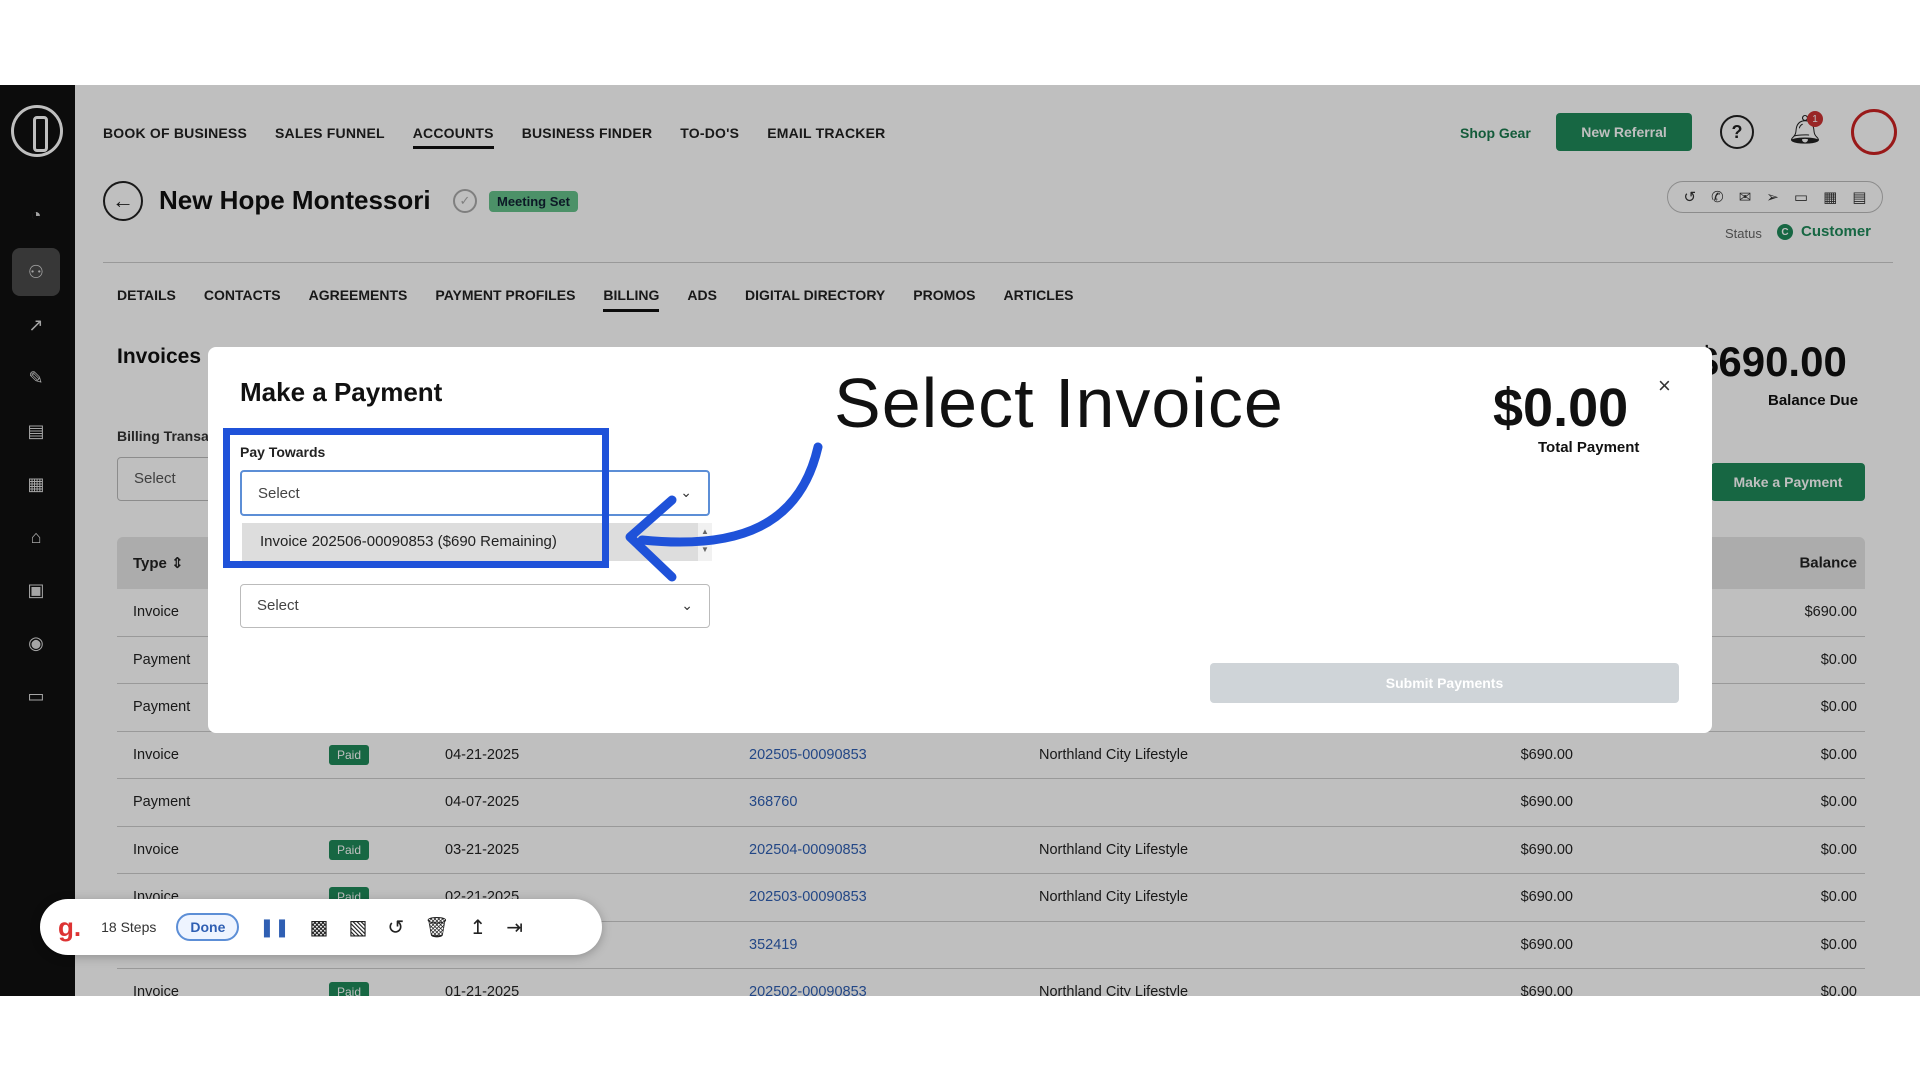 The image size is (1920, 1080). Describe the element at coordinates (514, 927) in the screenshot. I see `skip-end-icon: ⇥` at that location.